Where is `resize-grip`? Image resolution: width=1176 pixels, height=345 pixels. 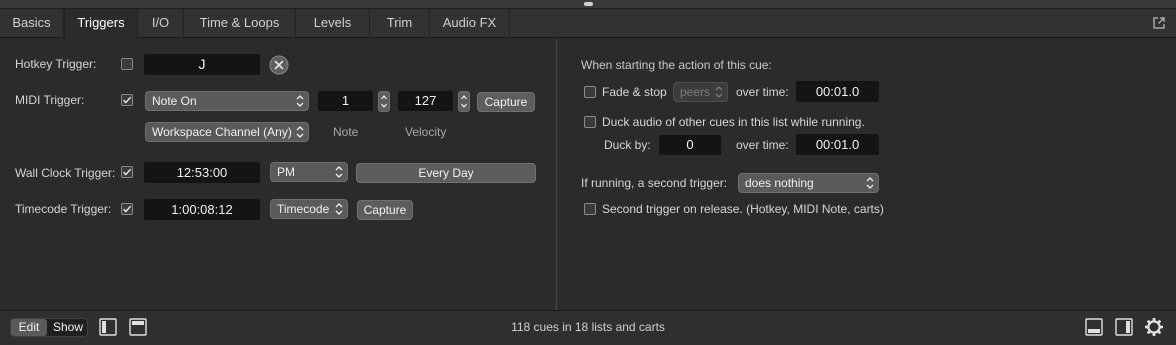 resize-grip is located at coordinates (588, 4).